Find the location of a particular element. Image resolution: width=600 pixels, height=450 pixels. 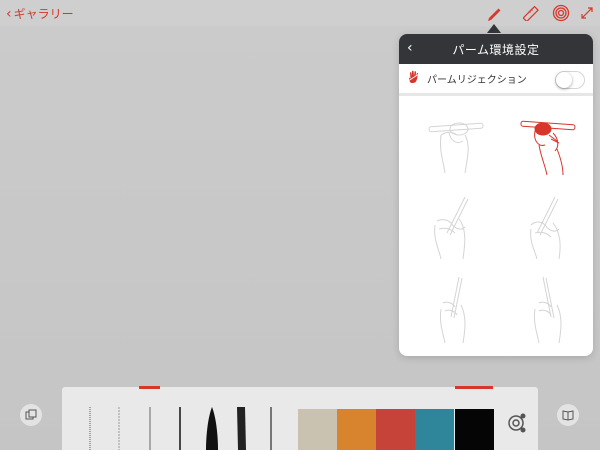

expand-icon is located at coordinates (587, 13).